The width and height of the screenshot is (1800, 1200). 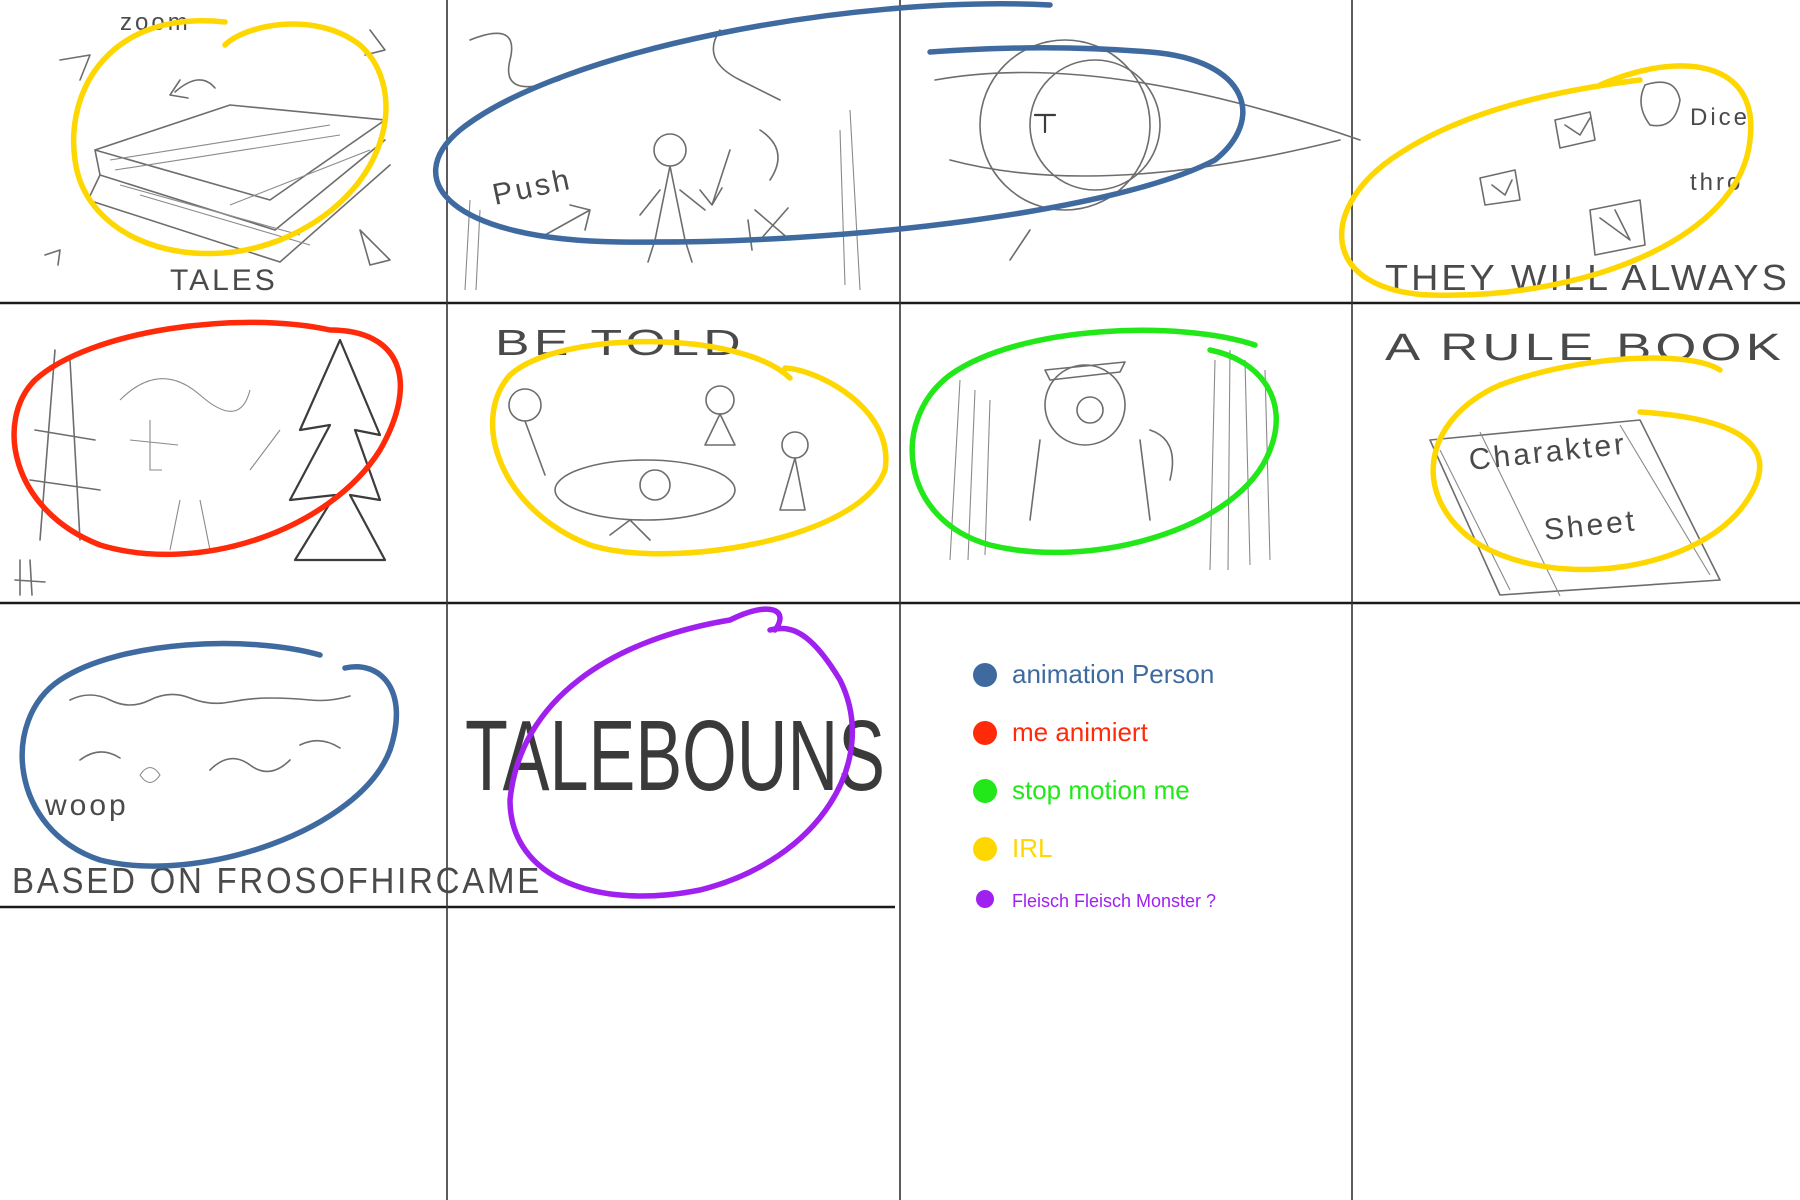 I want to click on panel-caption: TALES, so click(x=224, y=280).